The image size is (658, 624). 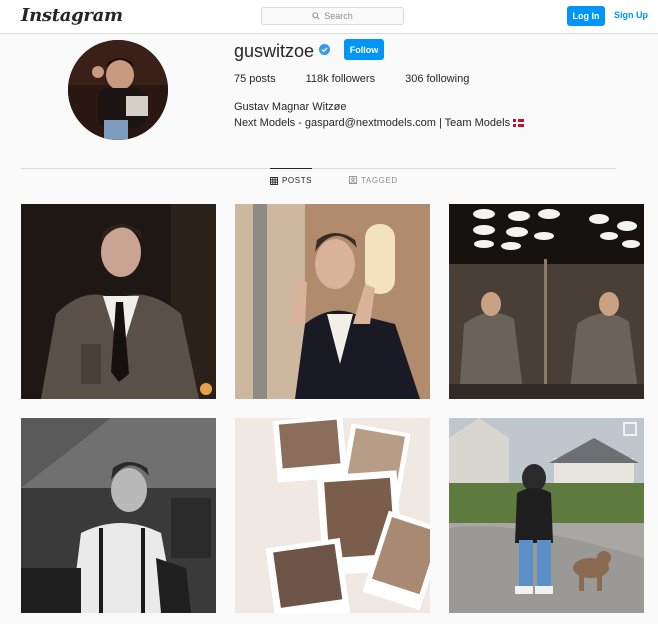 I want to click on post-bw-suspenders, so click(x=118, y=515).